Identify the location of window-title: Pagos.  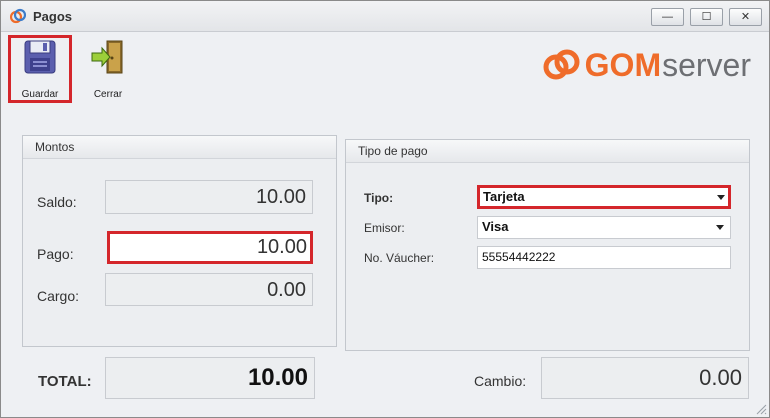
(53, 16).